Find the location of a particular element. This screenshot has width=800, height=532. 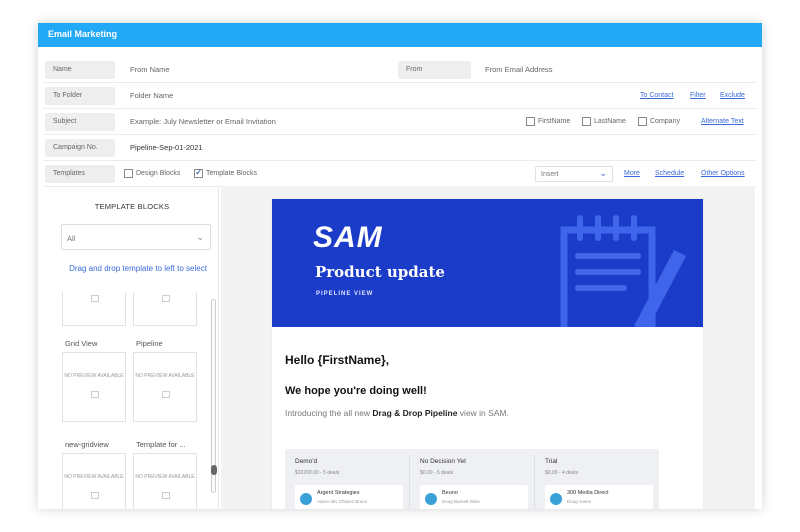

campaign-input: Pipeline-Sep-01-2021 is located at coordinates (166, 147).